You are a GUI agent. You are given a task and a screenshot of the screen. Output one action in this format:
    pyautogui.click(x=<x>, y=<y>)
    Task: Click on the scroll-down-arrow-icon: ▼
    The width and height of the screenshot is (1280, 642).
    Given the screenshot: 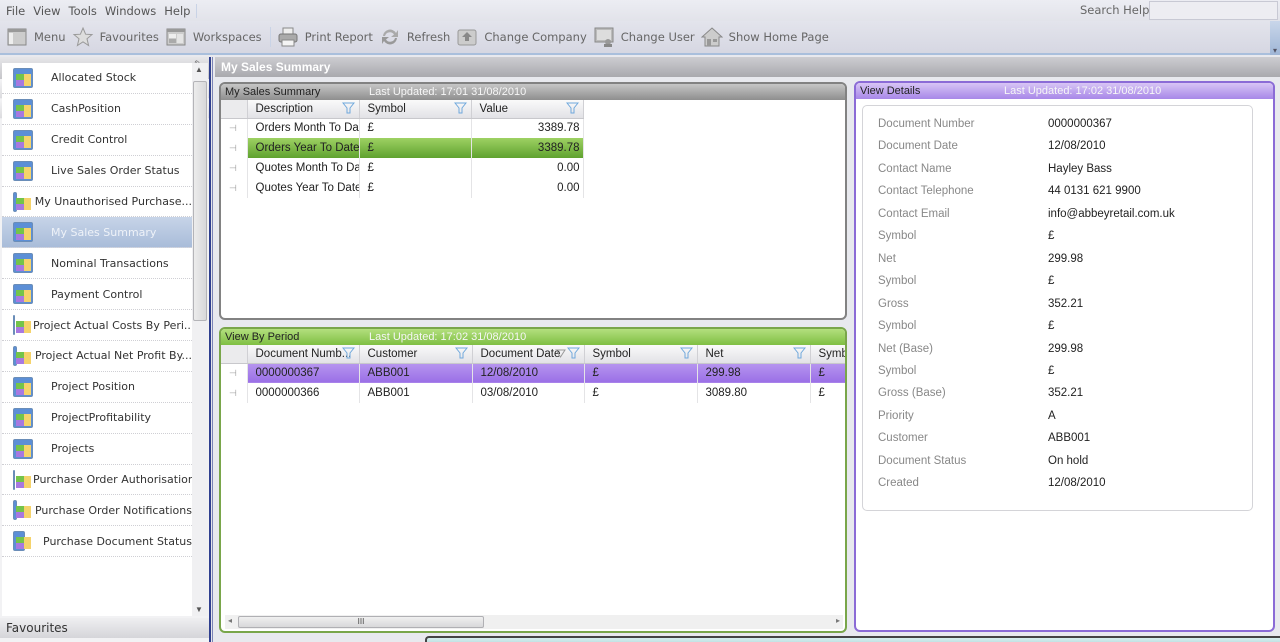 What is the action you would take?
    pyautogui.click(x=199, y=609)
    